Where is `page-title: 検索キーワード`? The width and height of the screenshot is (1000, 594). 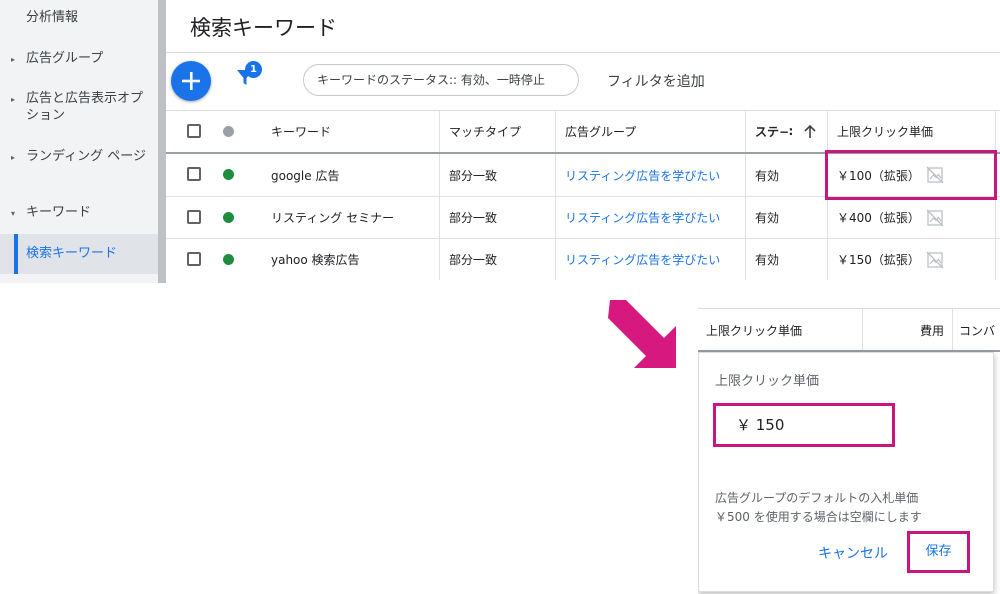
page-title: 検索キーワード is located at coordinates (263, 28).